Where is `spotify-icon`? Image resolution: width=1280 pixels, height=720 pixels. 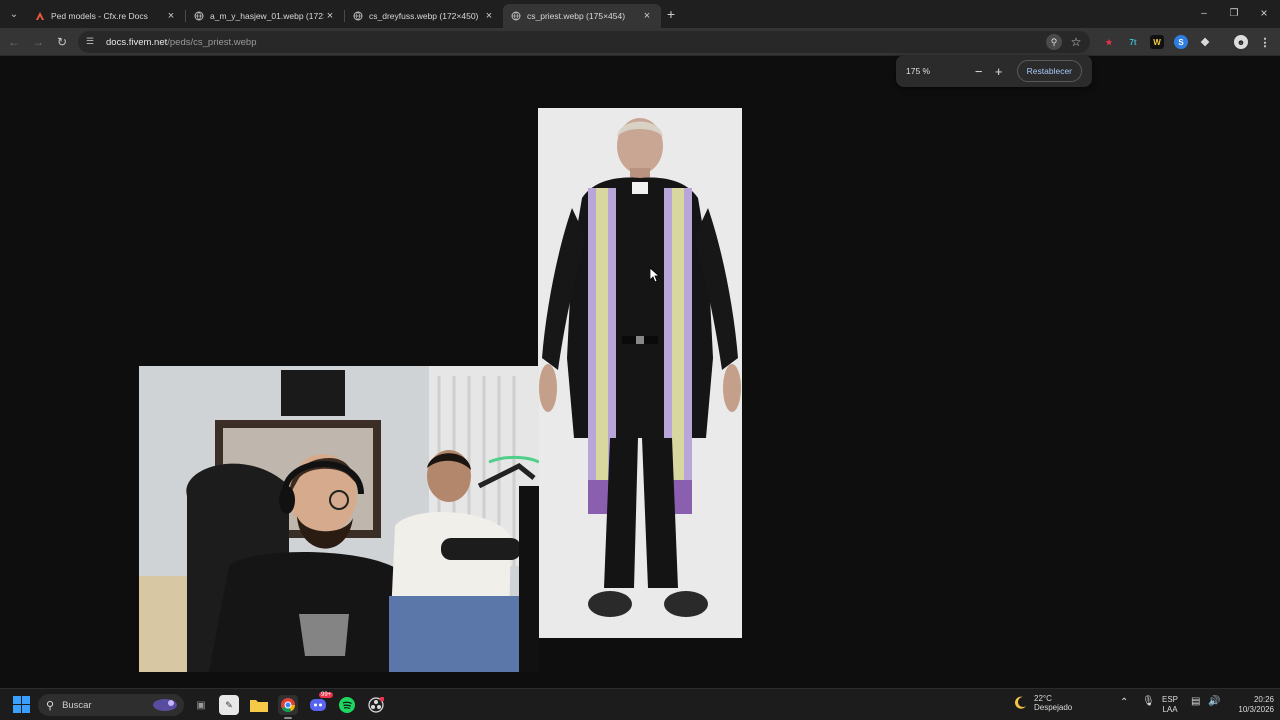
spotify-icon is located at coordinates (347, 705).